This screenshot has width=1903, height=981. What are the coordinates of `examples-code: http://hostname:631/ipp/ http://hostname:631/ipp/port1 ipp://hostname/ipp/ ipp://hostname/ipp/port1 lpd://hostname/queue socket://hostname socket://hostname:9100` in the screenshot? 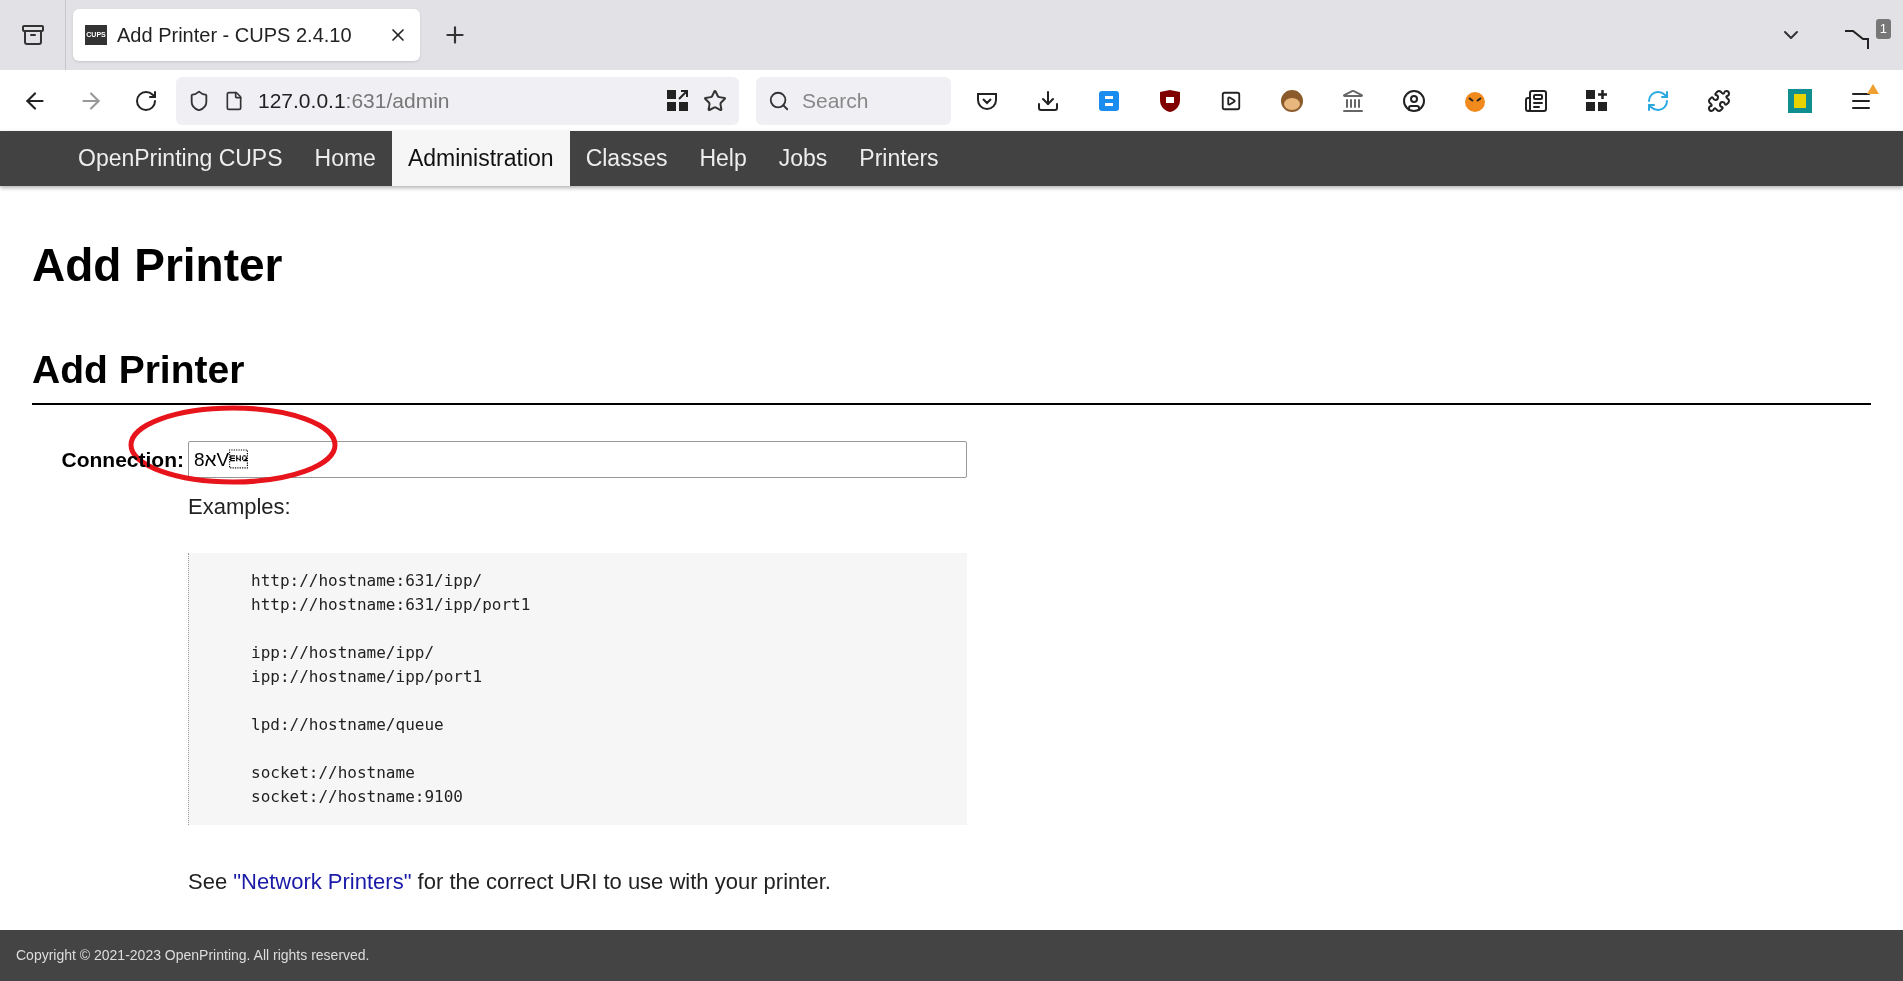 It's located at (577, 689).